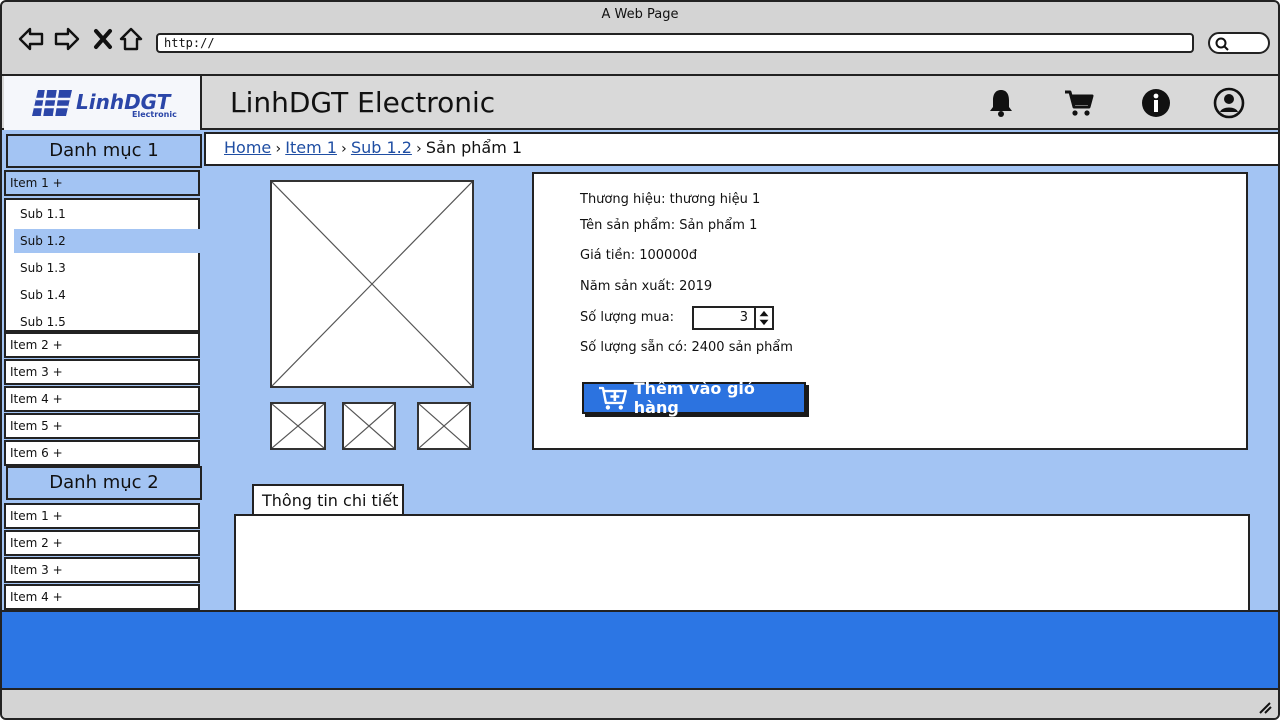 This screenshot has height=720, width=1280. What do you see at coordinates (639, 255) in the screenshot?
I see `product-price: Giá tiền: 100000đ` at bounding box center [639, 255].